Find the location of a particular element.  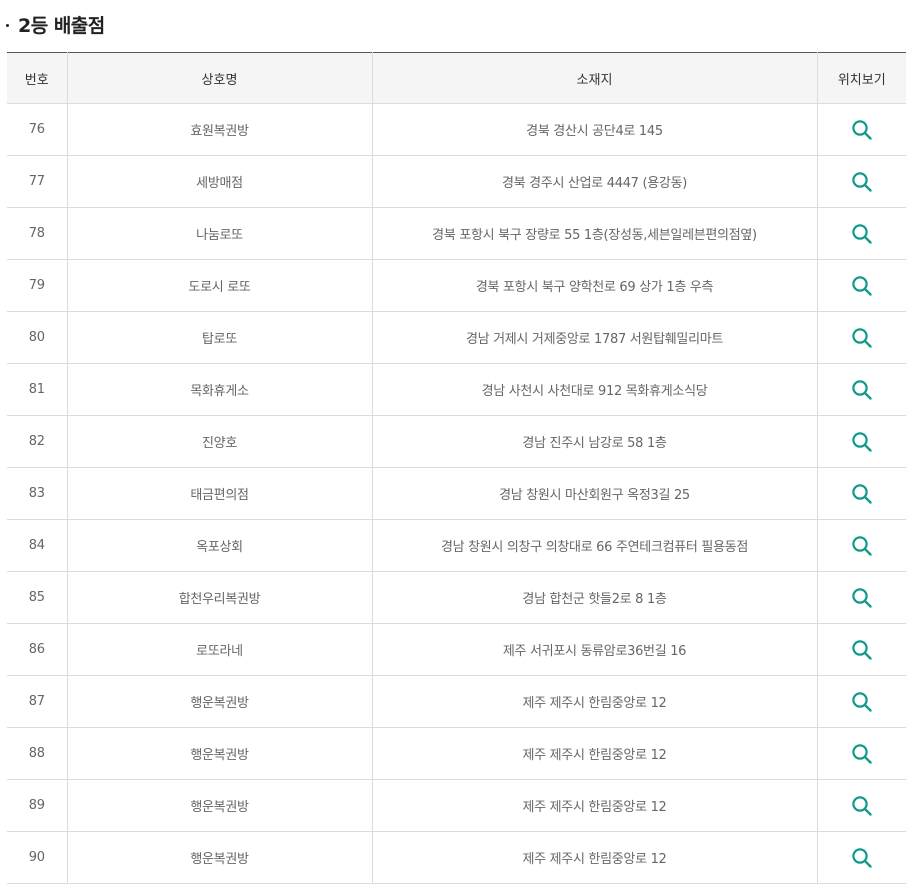

store-address: 경남 진주시 남강로 58 1층 is located at coordinates (594, 441).